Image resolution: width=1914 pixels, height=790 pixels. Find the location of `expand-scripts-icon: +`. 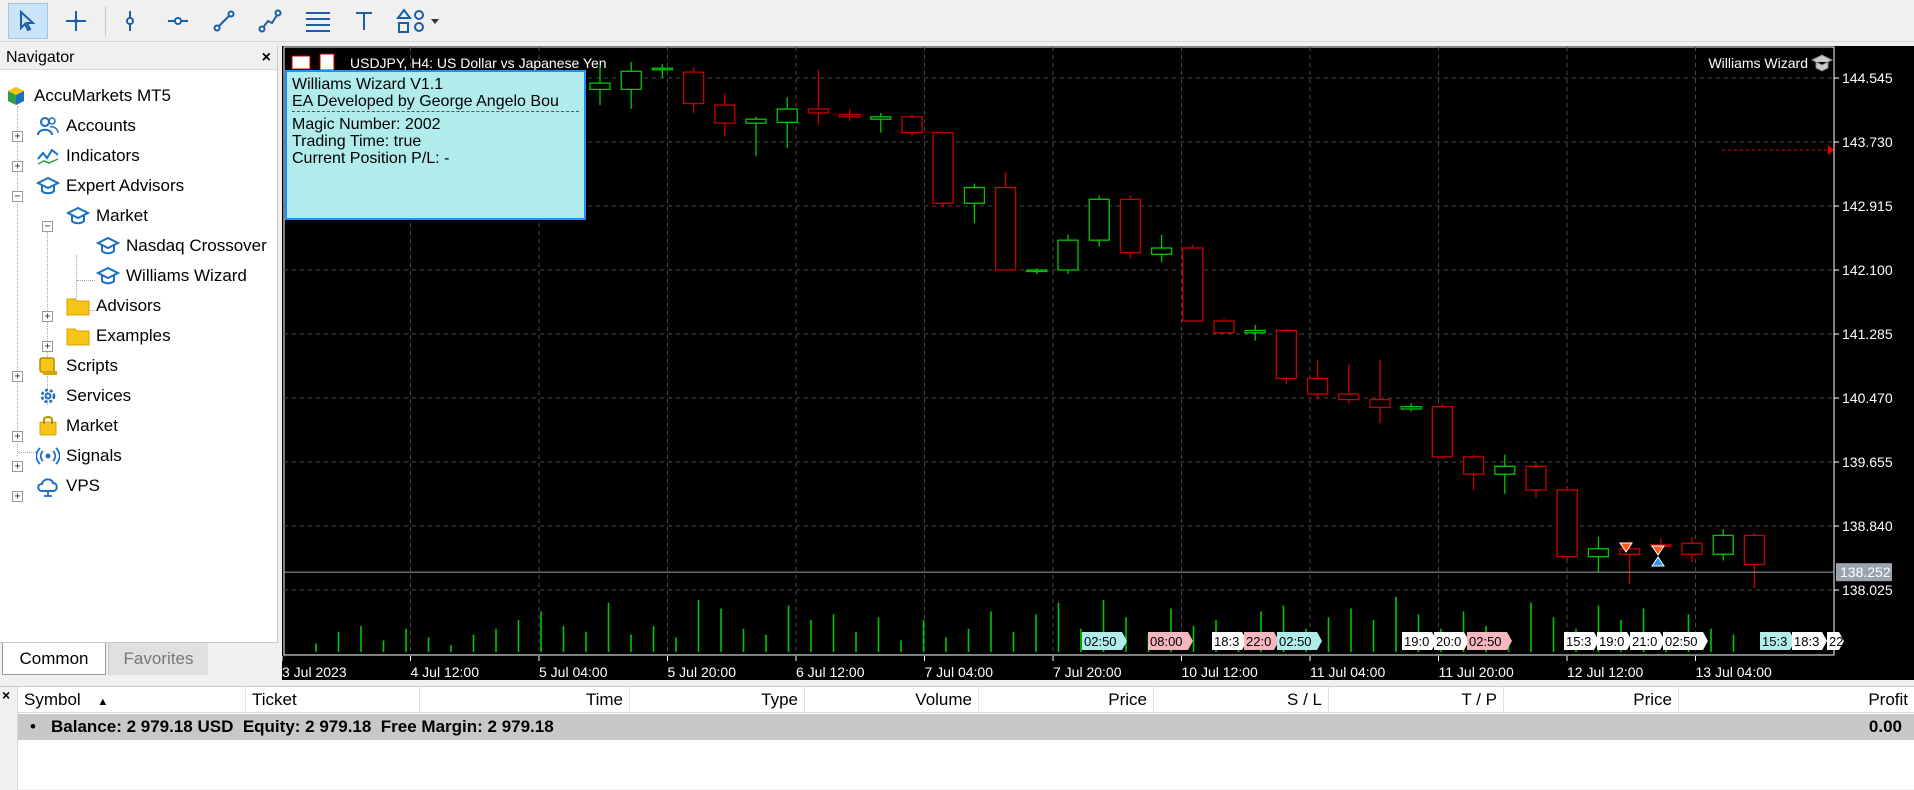

expand-scripts-icon: + is located at coordinates (17, 376).